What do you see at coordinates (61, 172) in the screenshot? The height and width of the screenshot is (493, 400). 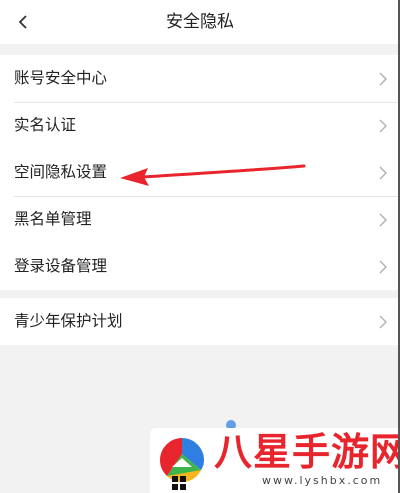 I see `settings-item-label: 空间隐私设置` at bounding box center [61, 172].